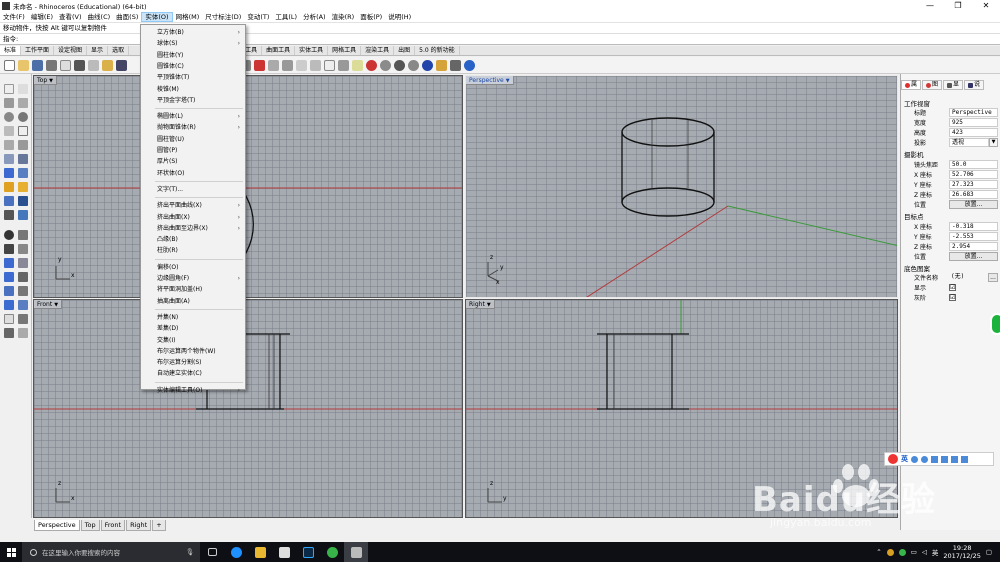  I want to click on solid-menu-item: 布尔运算分割(S), so click(193, 362).